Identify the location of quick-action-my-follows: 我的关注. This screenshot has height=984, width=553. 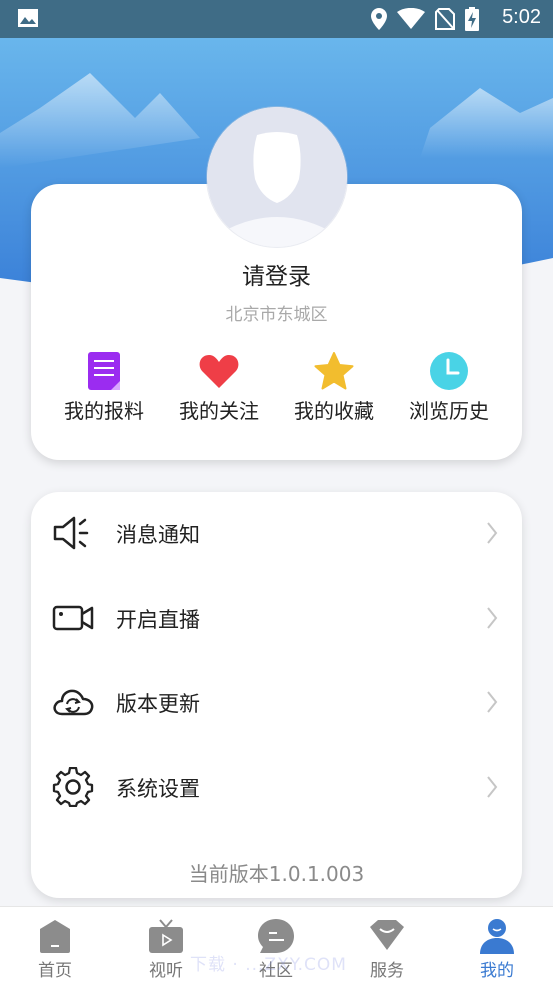
(219, 387).